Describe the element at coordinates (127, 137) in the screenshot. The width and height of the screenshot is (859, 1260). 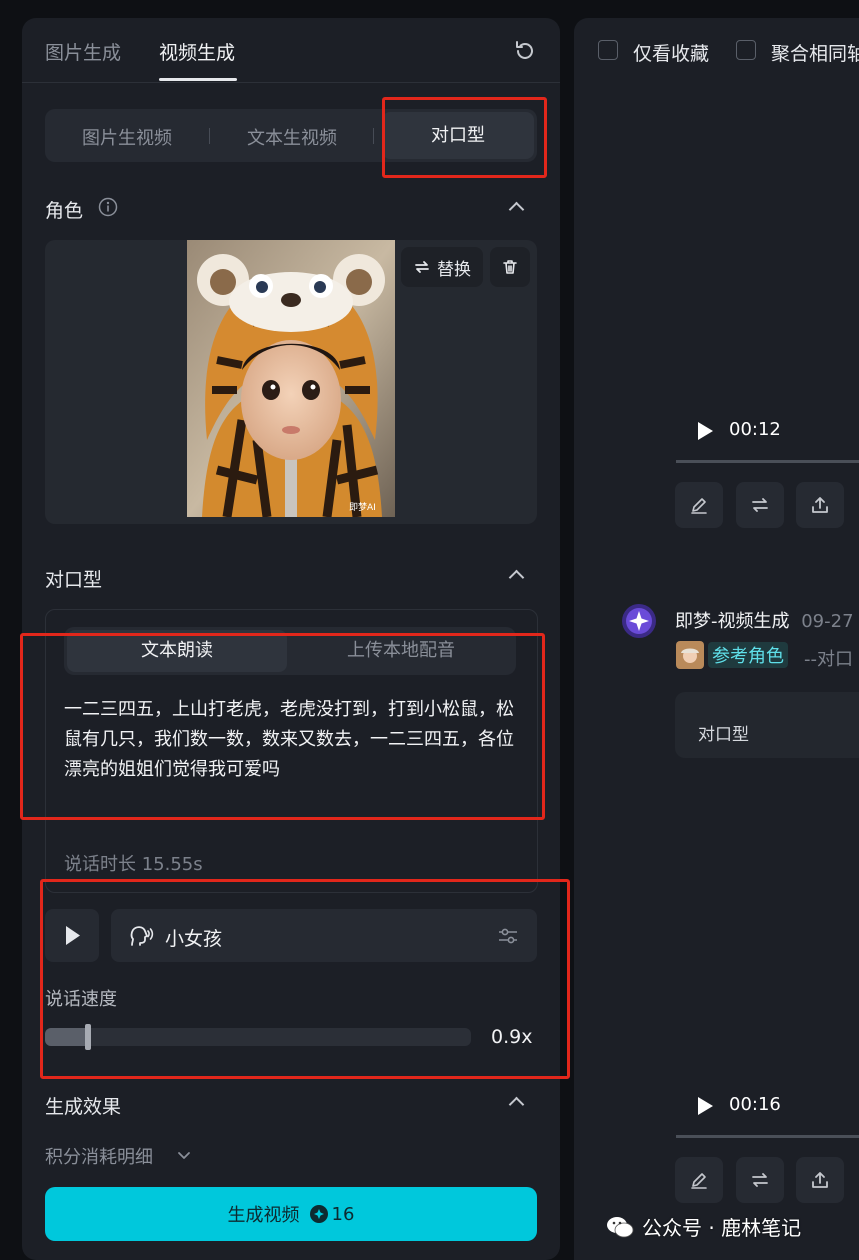
I see `segment-image-to-video: 图片生视频` at that location.